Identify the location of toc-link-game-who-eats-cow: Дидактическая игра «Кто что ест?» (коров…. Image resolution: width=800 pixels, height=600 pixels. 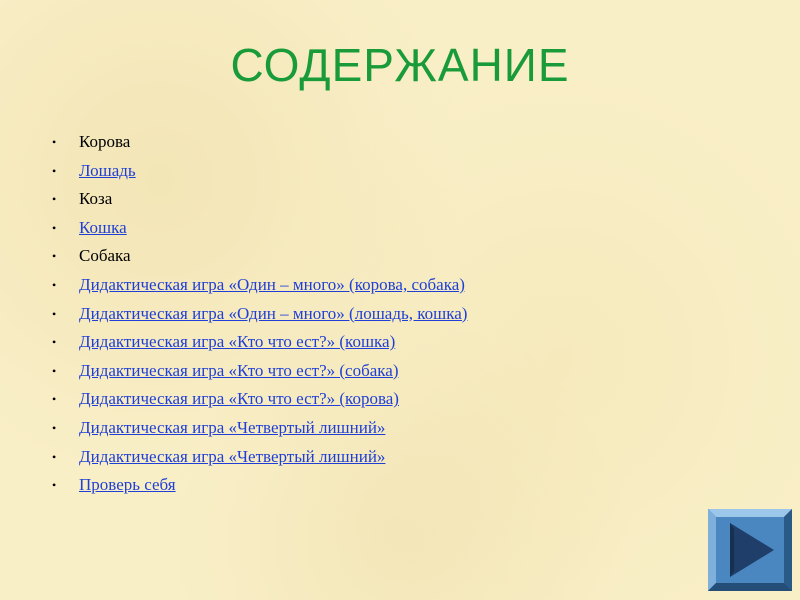
(239, 398).